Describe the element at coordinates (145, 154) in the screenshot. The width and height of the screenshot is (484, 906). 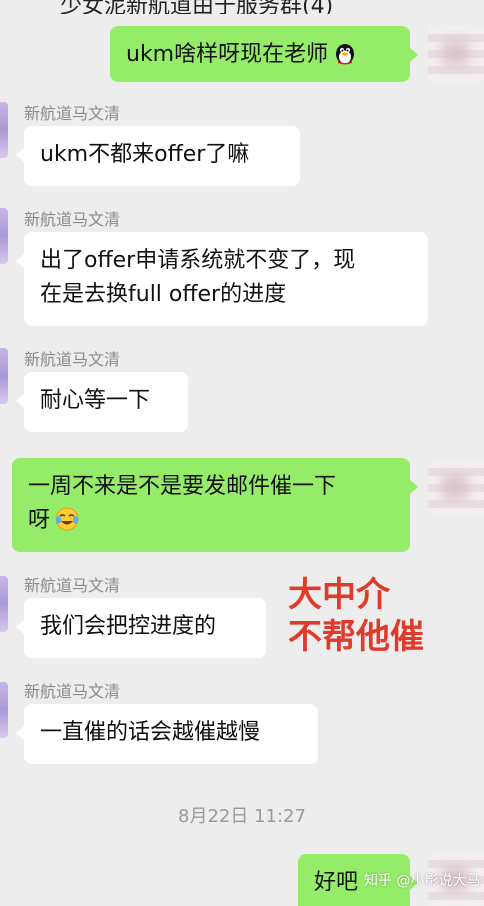
I see `message-text: ukm不都来offer了嘛` at that location.